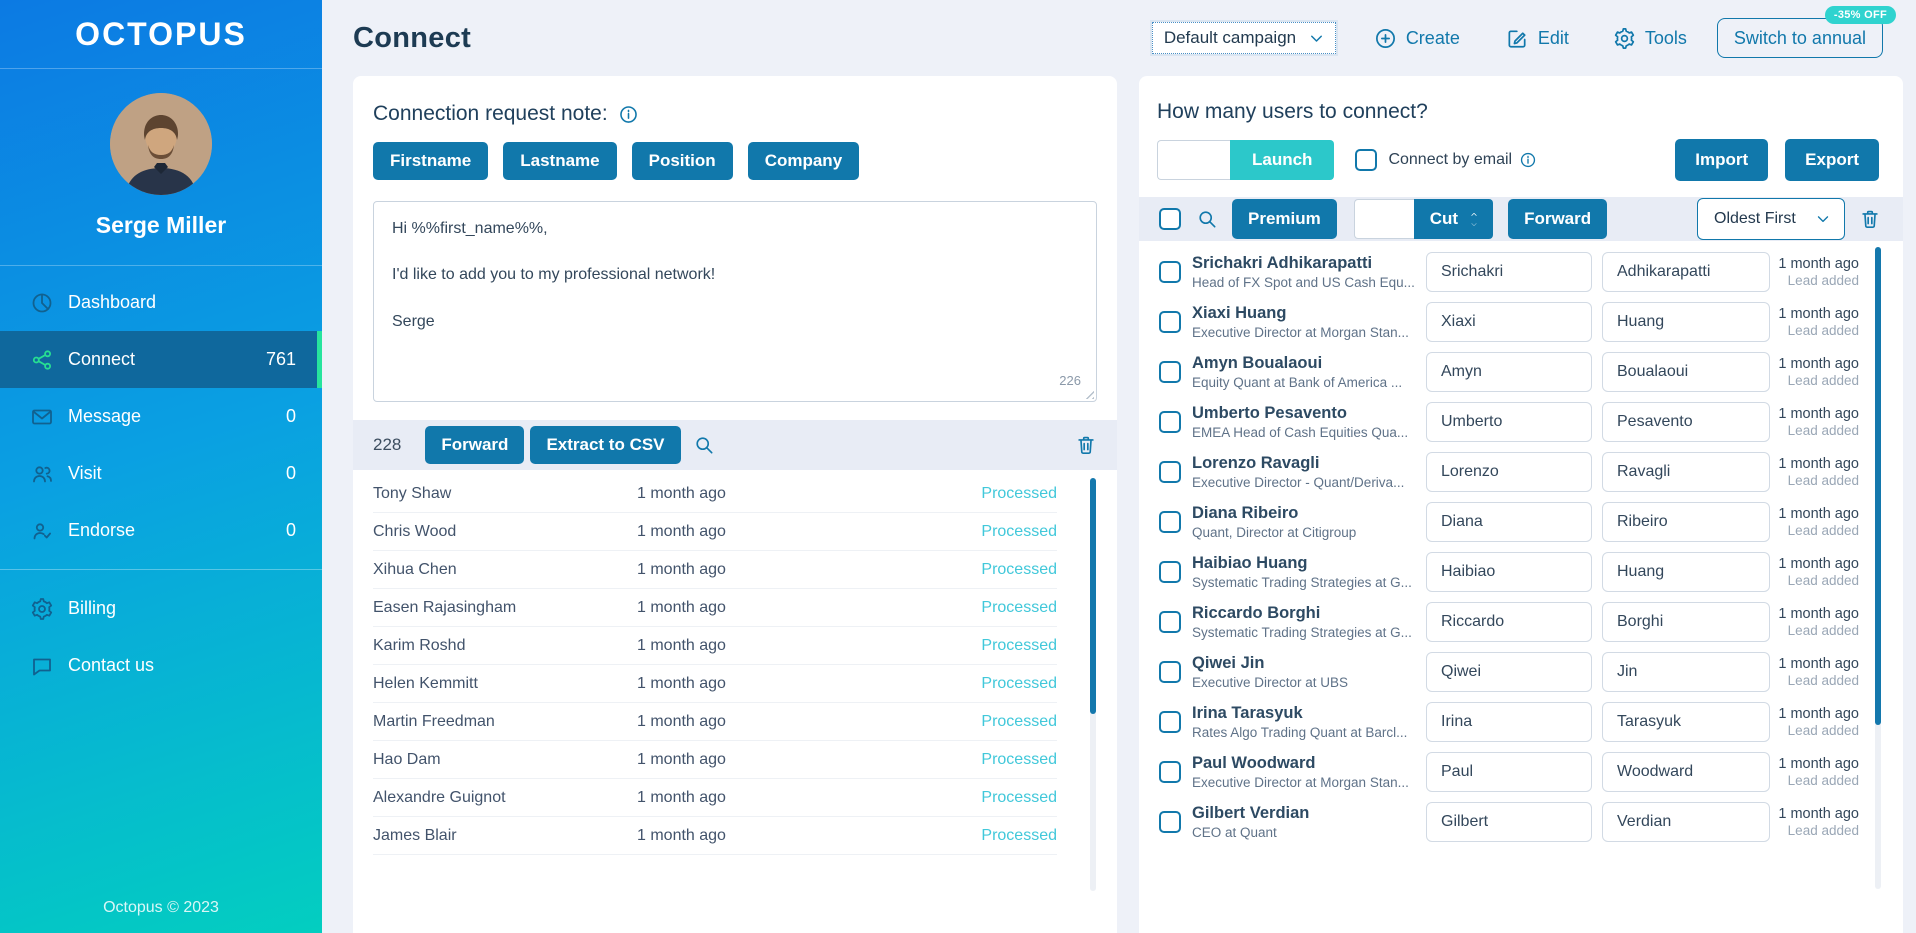 This screenshot has width=1916, height=933. I want to click on users-count-input, so click(1193, 160).